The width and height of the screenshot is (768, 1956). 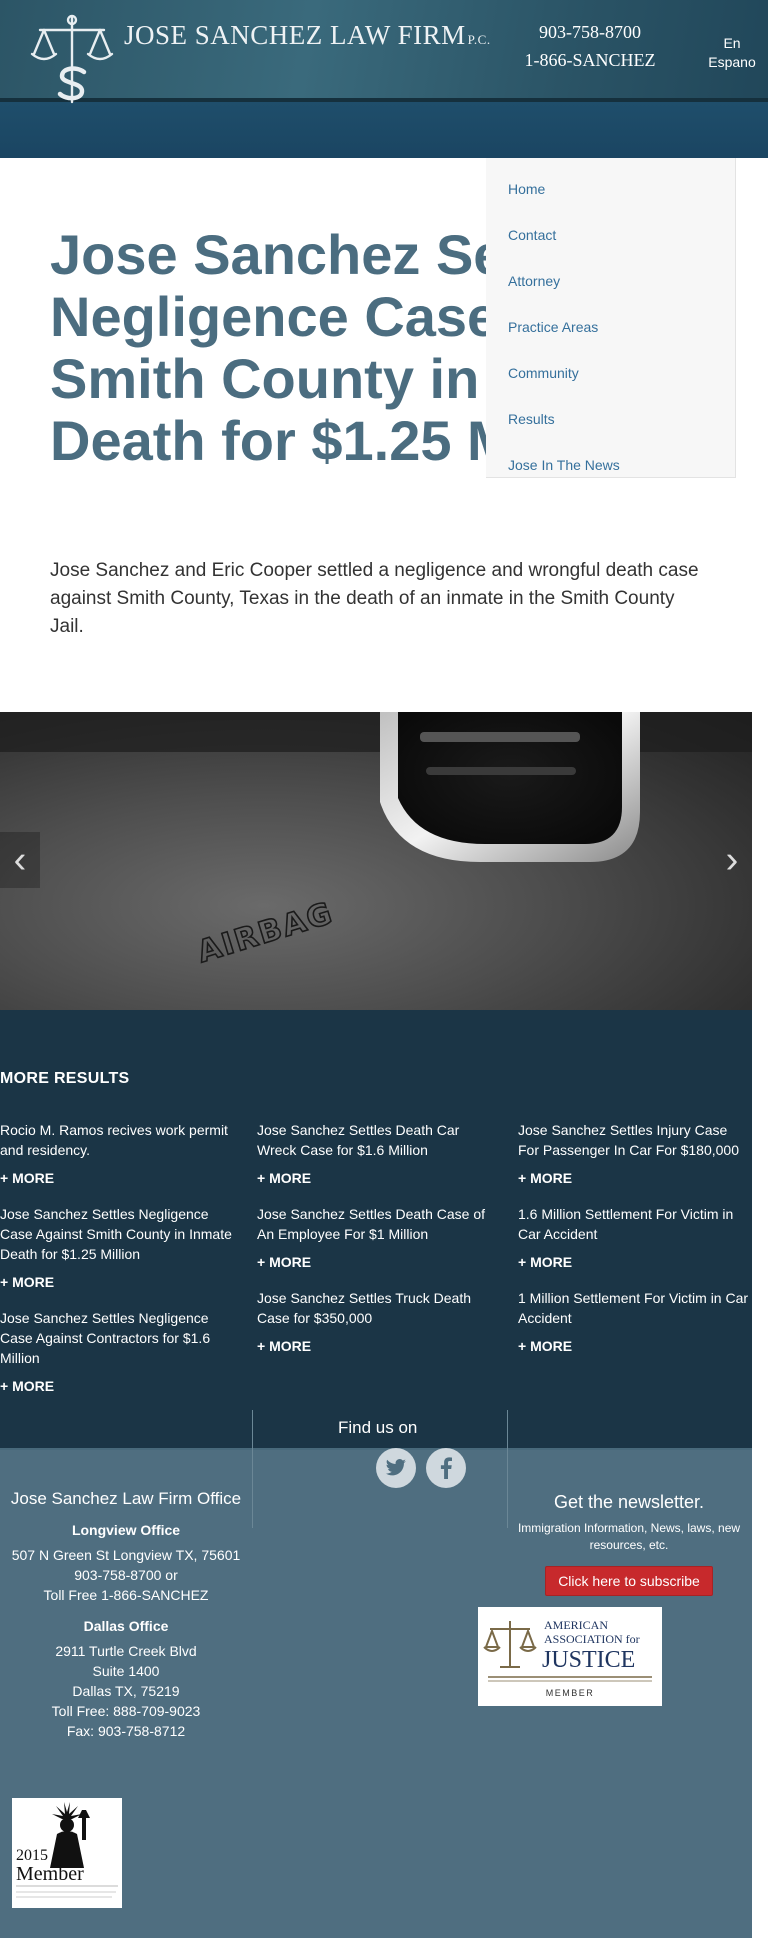 What do you see at coordinates (610, 425) in the screenshot?
I see `nav-item-results: Results` at bounding box center [610, 425].